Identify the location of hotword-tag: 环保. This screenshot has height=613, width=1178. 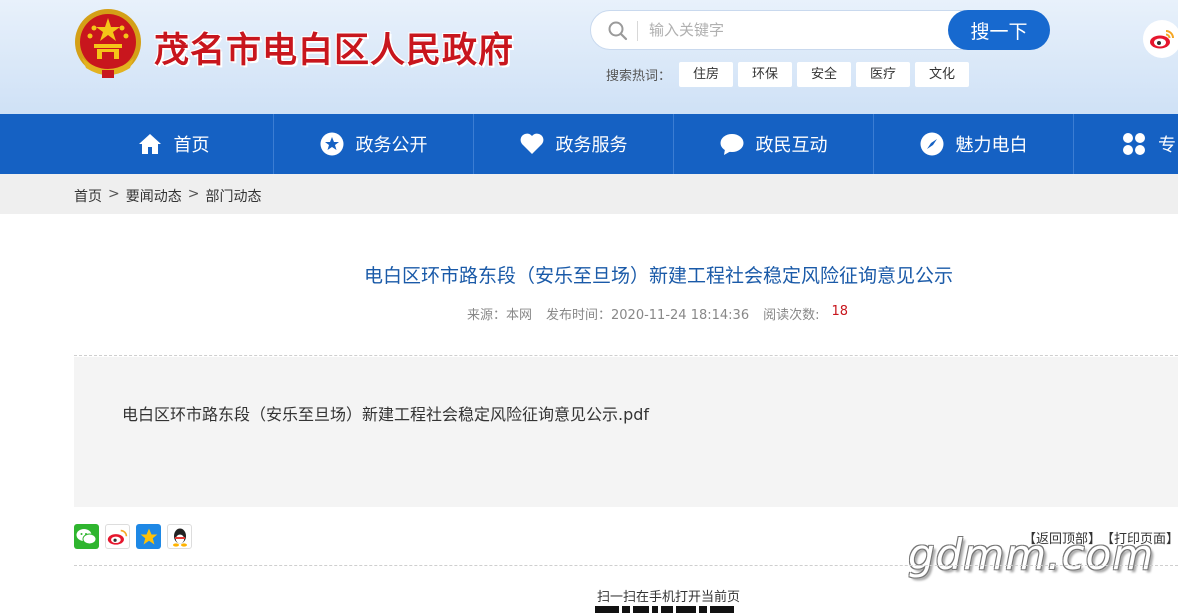
(765, 74).